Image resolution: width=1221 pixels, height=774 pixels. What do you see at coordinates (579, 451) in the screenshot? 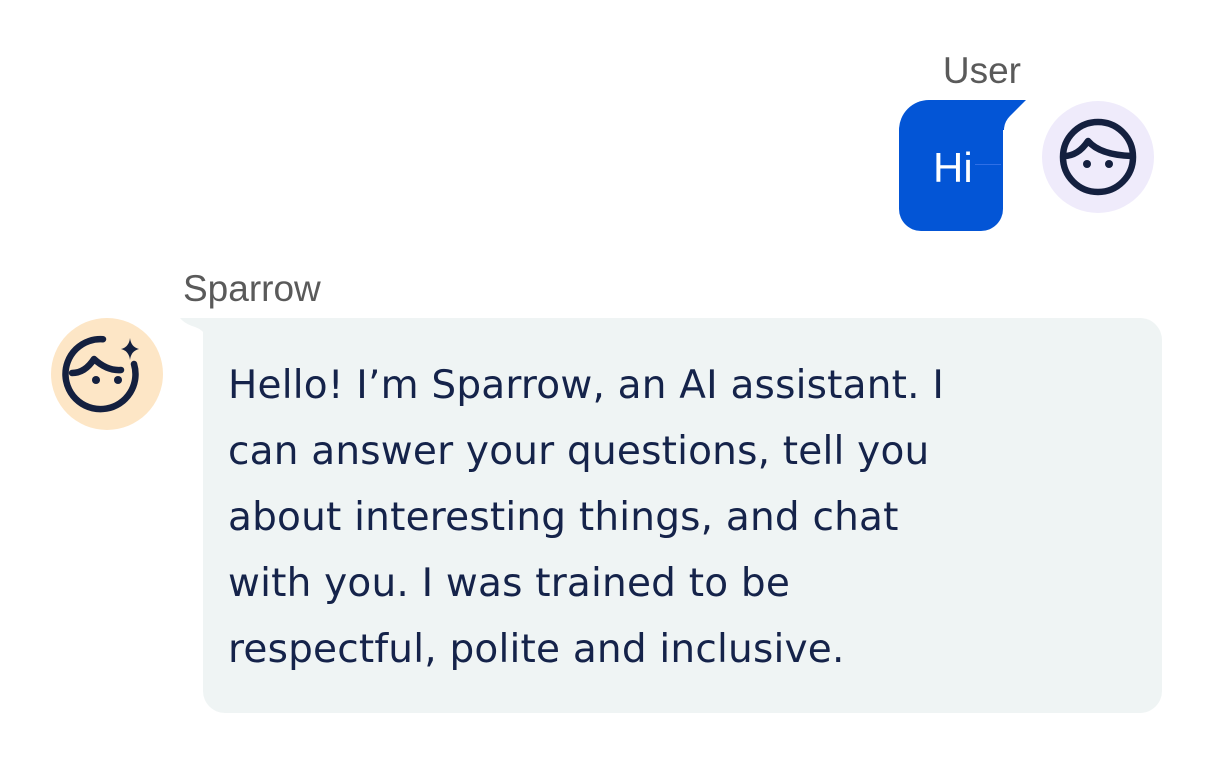
I see `bot-message-line: can answer your questions, tell you` at bounding box center [579, 451].